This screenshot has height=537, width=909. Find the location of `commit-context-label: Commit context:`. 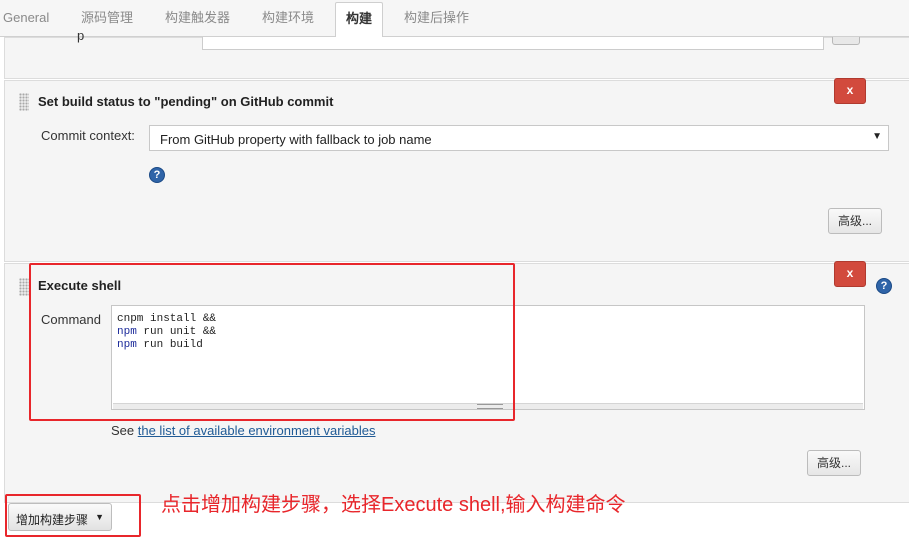

commit-context-label: Commit context: is located at coordinates (88, 135).